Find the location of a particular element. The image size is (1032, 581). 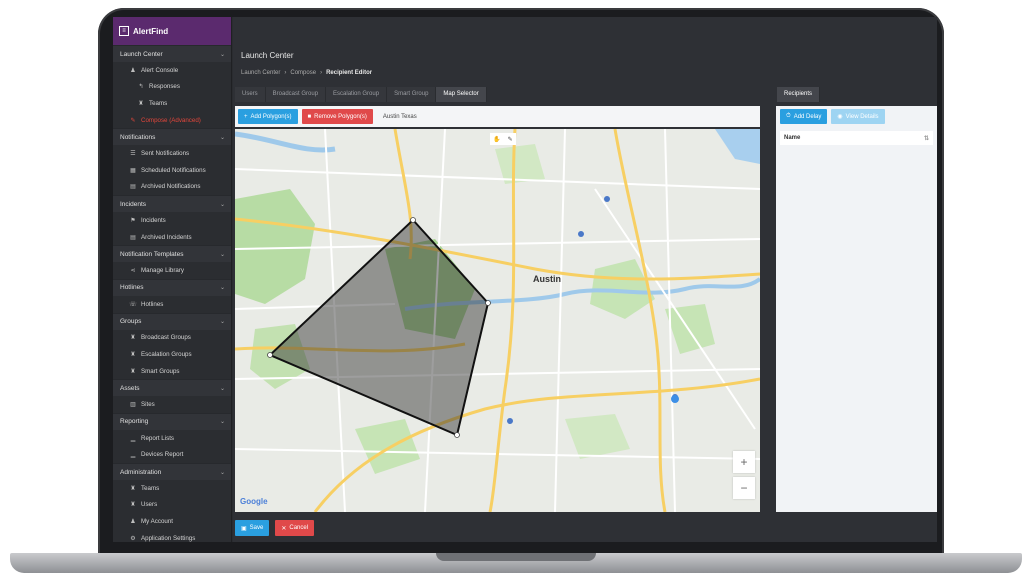

breadcrumb-current: Recipient Editor is located at coordinates (349, 73).